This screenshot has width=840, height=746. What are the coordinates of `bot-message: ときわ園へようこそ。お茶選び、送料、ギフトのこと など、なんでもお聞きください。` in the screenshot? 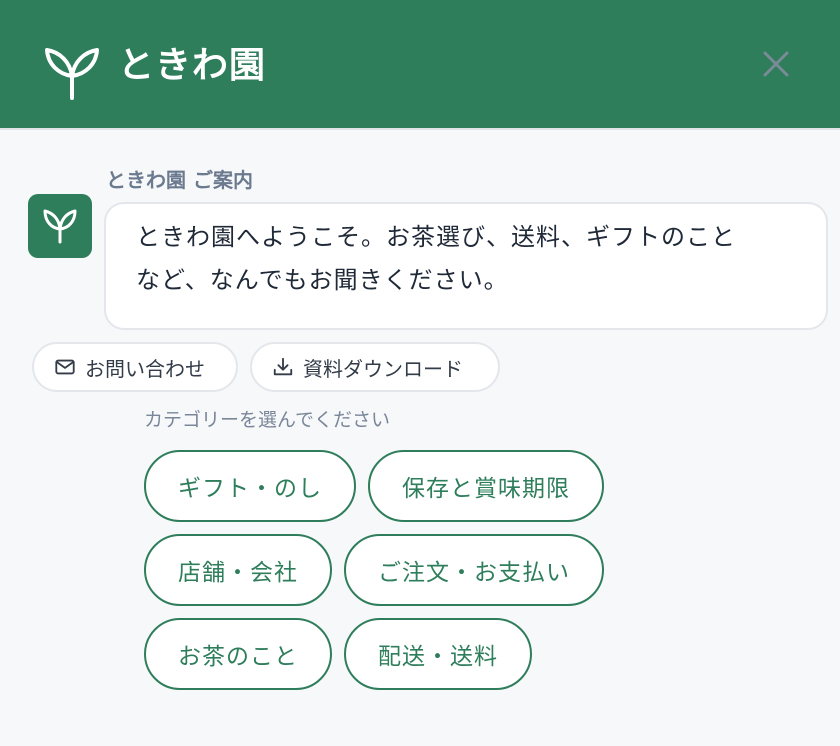 It's located at (466, 266).